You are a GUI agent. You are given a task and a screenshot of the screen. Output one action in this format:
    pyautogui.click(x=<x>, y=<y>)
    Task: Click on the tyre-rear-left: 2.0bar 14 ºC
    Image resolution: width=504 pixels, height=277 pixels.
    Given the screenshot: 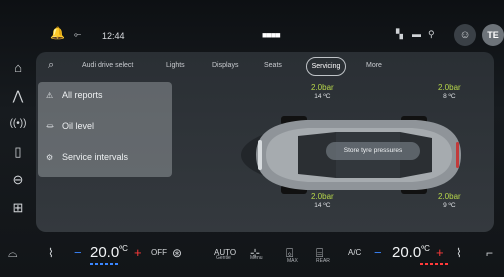 What is the action you would take?
    pyautogui.click(x=322, y=200)
    